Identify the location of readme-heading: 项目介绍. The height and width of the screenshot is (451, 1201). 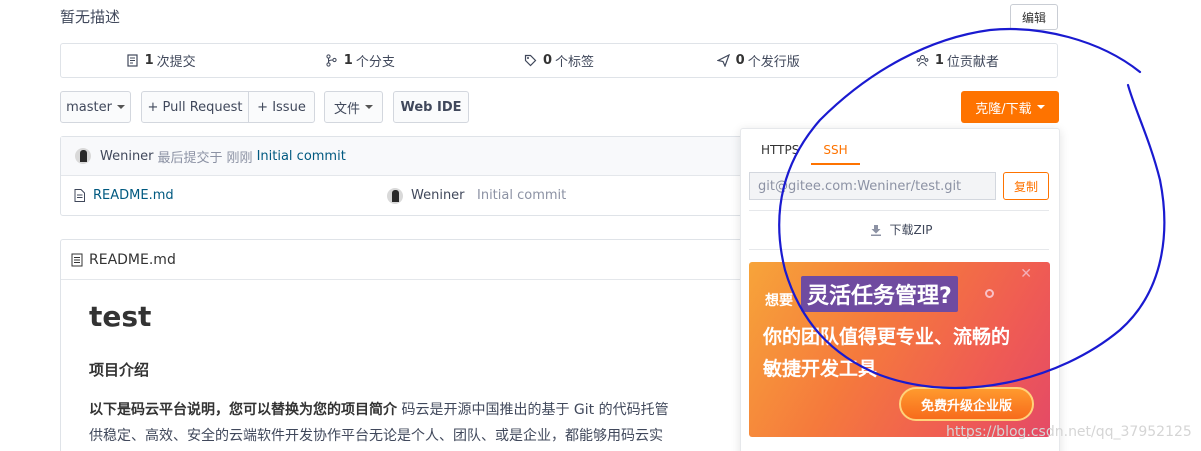
(119, 370).